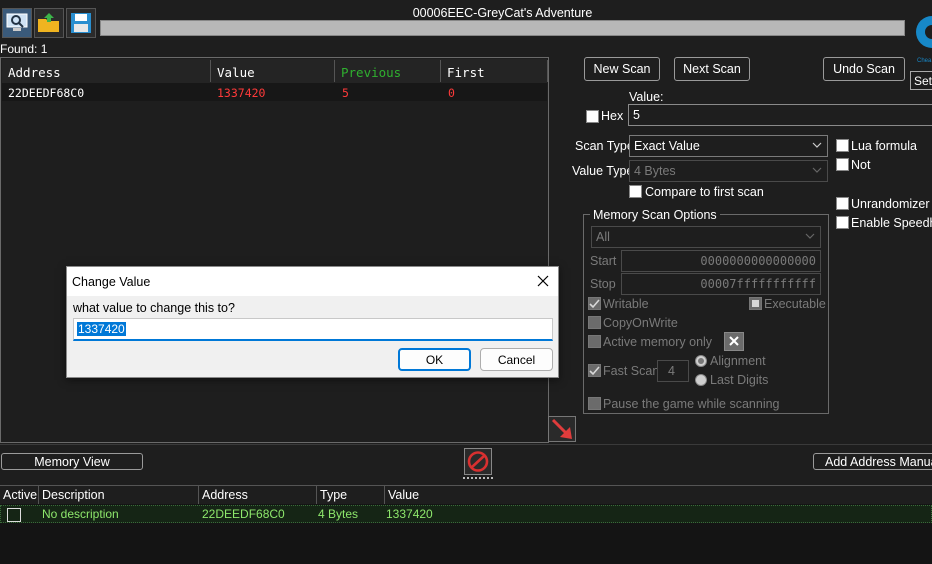 The width and height of the screenshot is (932, 564). What do you see at coordinates (924, 61) in the screenshot?
I see `logo-text: Chea` at bounding box center [924, 61].